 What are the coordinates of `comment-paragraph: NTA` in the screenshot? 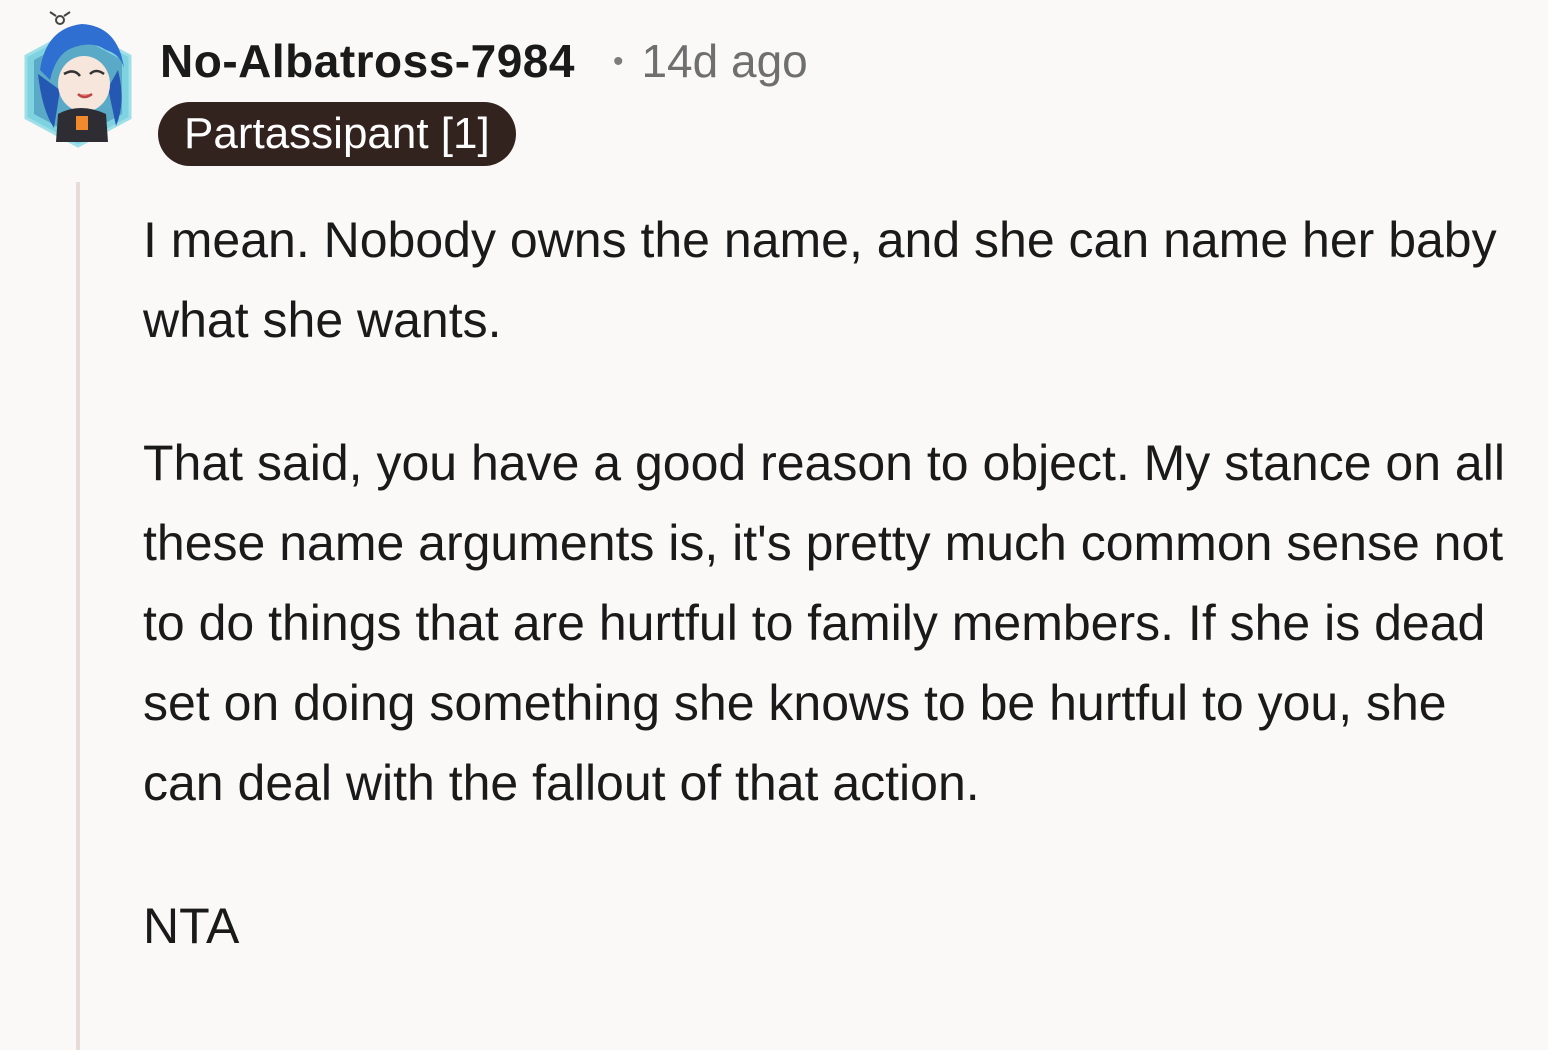 It's located at (191, 926).